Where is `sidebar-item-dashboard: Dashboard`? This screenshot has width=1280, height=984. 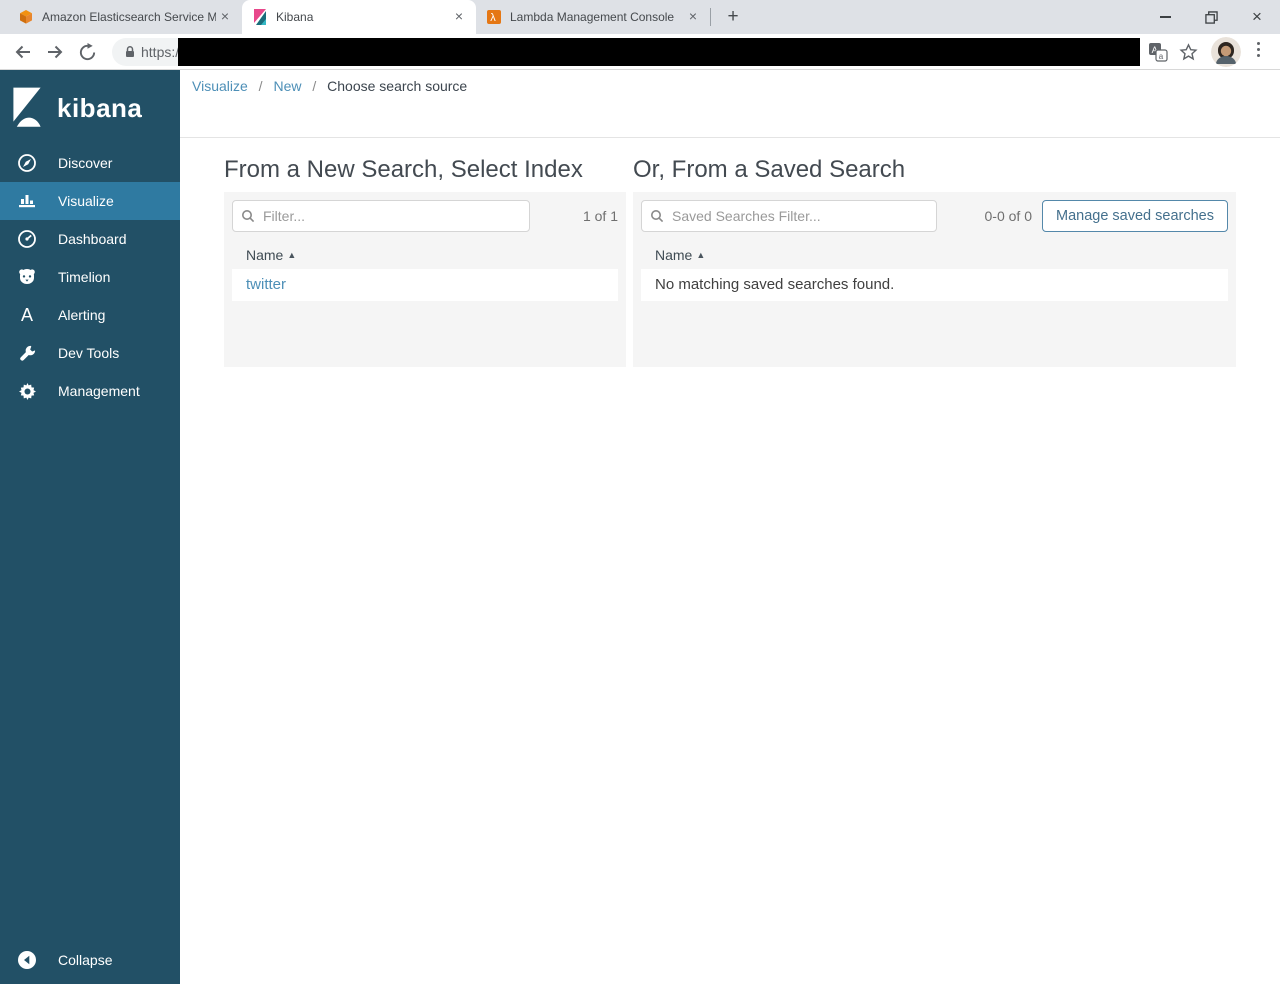
sidebar-item-dashboard: Dashboard is located at coordinates (90, 239).